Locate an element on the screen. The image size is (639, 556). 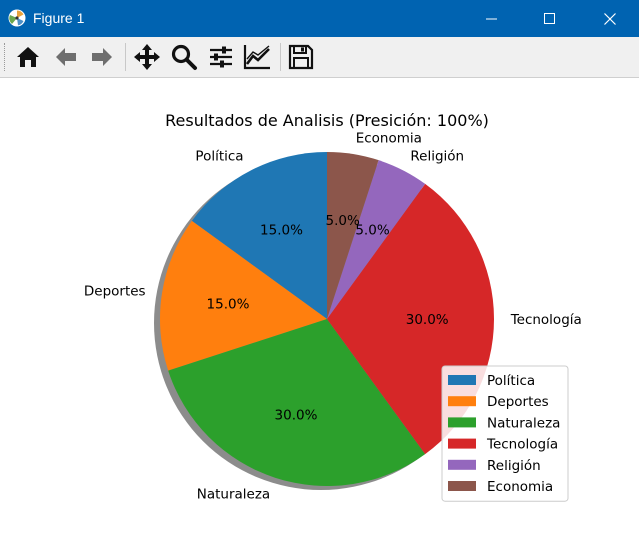
home-icon is located at coordinates (28, 57).